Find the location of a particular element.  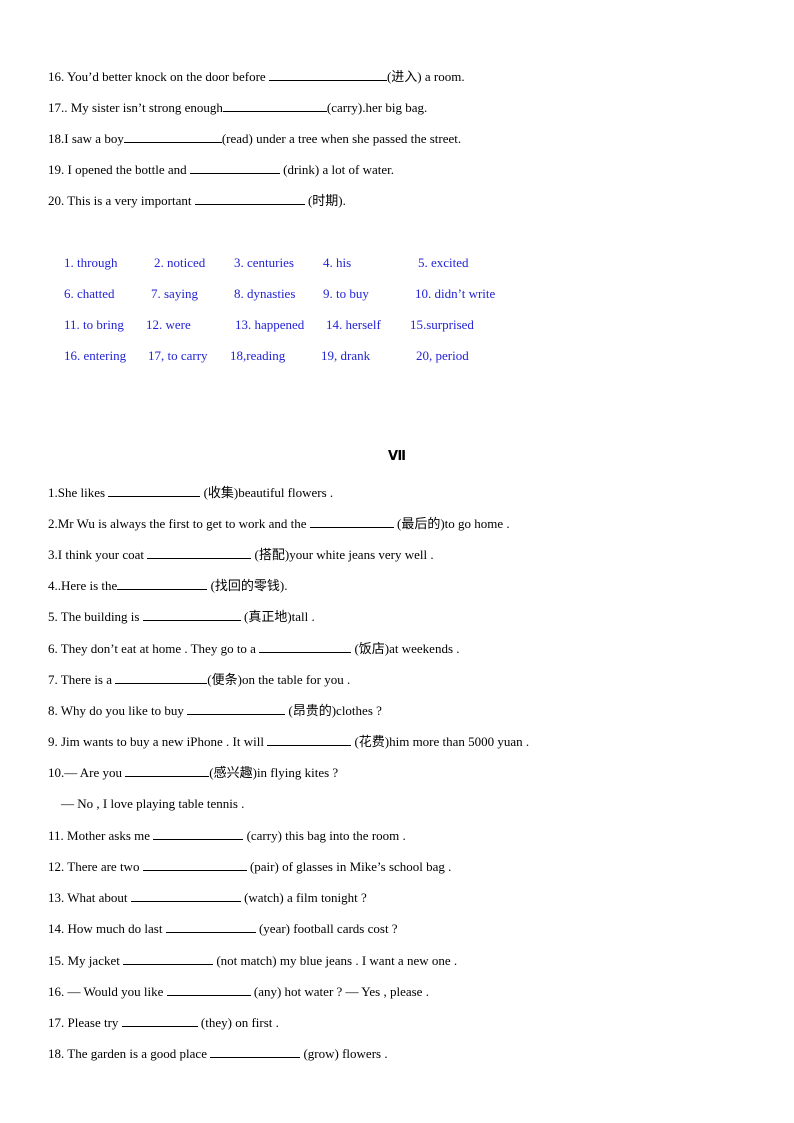

answer-key-item: 3. centuries is located at coordinates (264, 262).